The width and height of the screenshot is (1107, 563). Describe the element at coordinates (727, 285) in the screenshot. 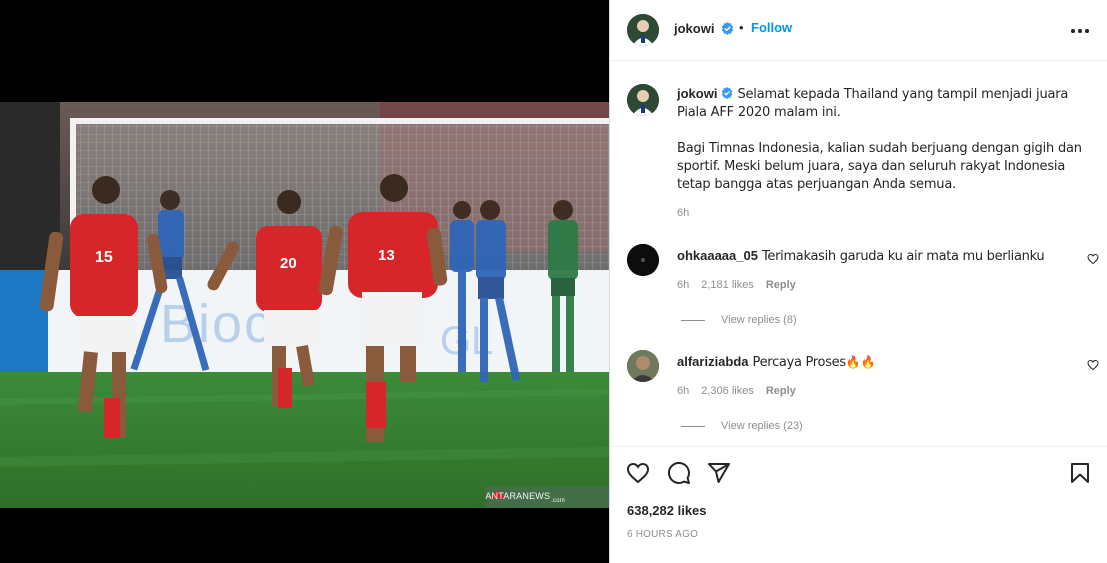

I see `comment-likes: 2,181 likes` at that location.